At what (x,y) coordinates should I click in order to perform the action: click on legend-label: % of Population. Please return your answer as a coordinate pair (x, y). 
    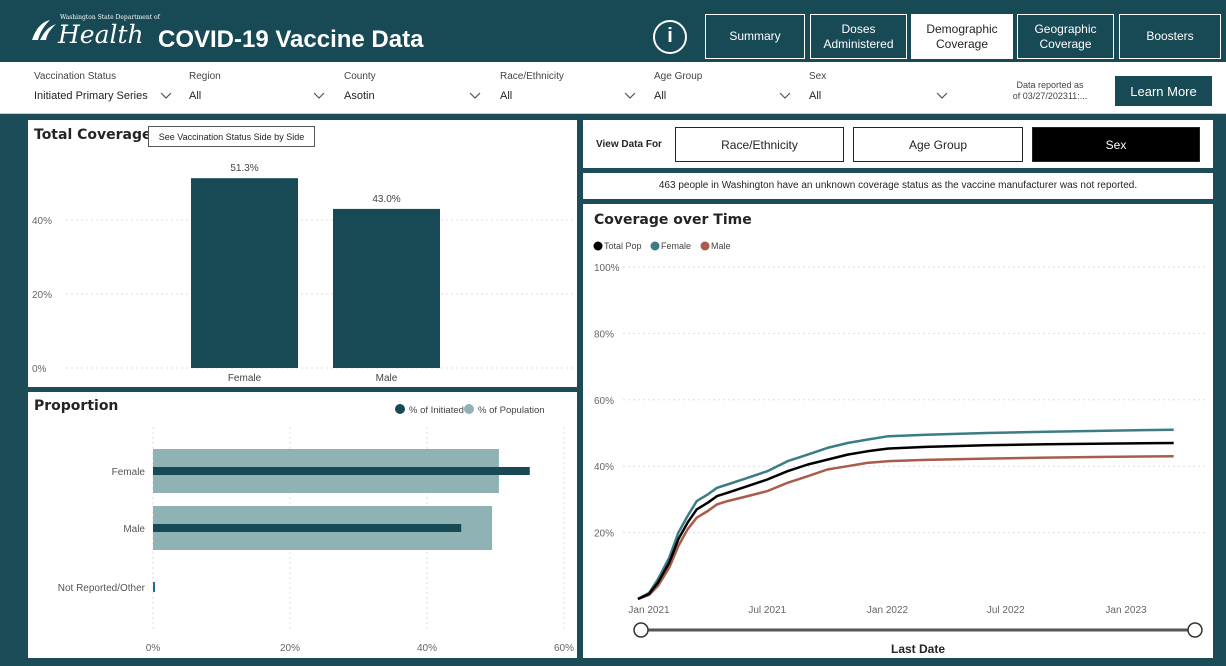
    Looking at the image, I should click on (511, 410).